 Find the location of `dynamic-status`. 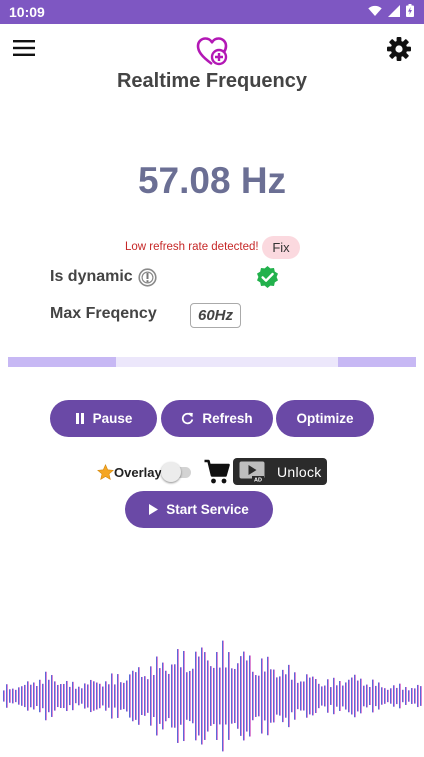

dynamic-status is located at coordinates (267, 277).